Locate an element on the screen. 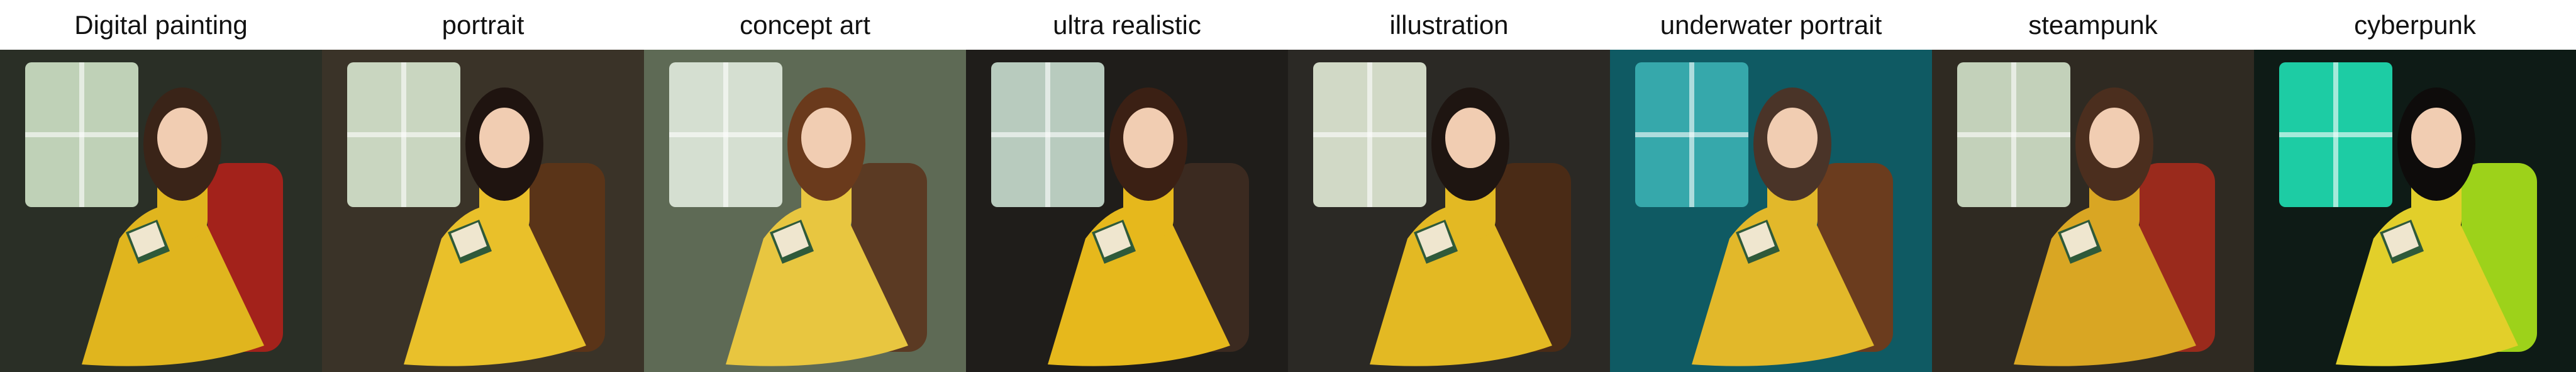 The width and height of the screenshot is (2576, 372). panel-illustration: illustration is located at coordinates (1449, 186).